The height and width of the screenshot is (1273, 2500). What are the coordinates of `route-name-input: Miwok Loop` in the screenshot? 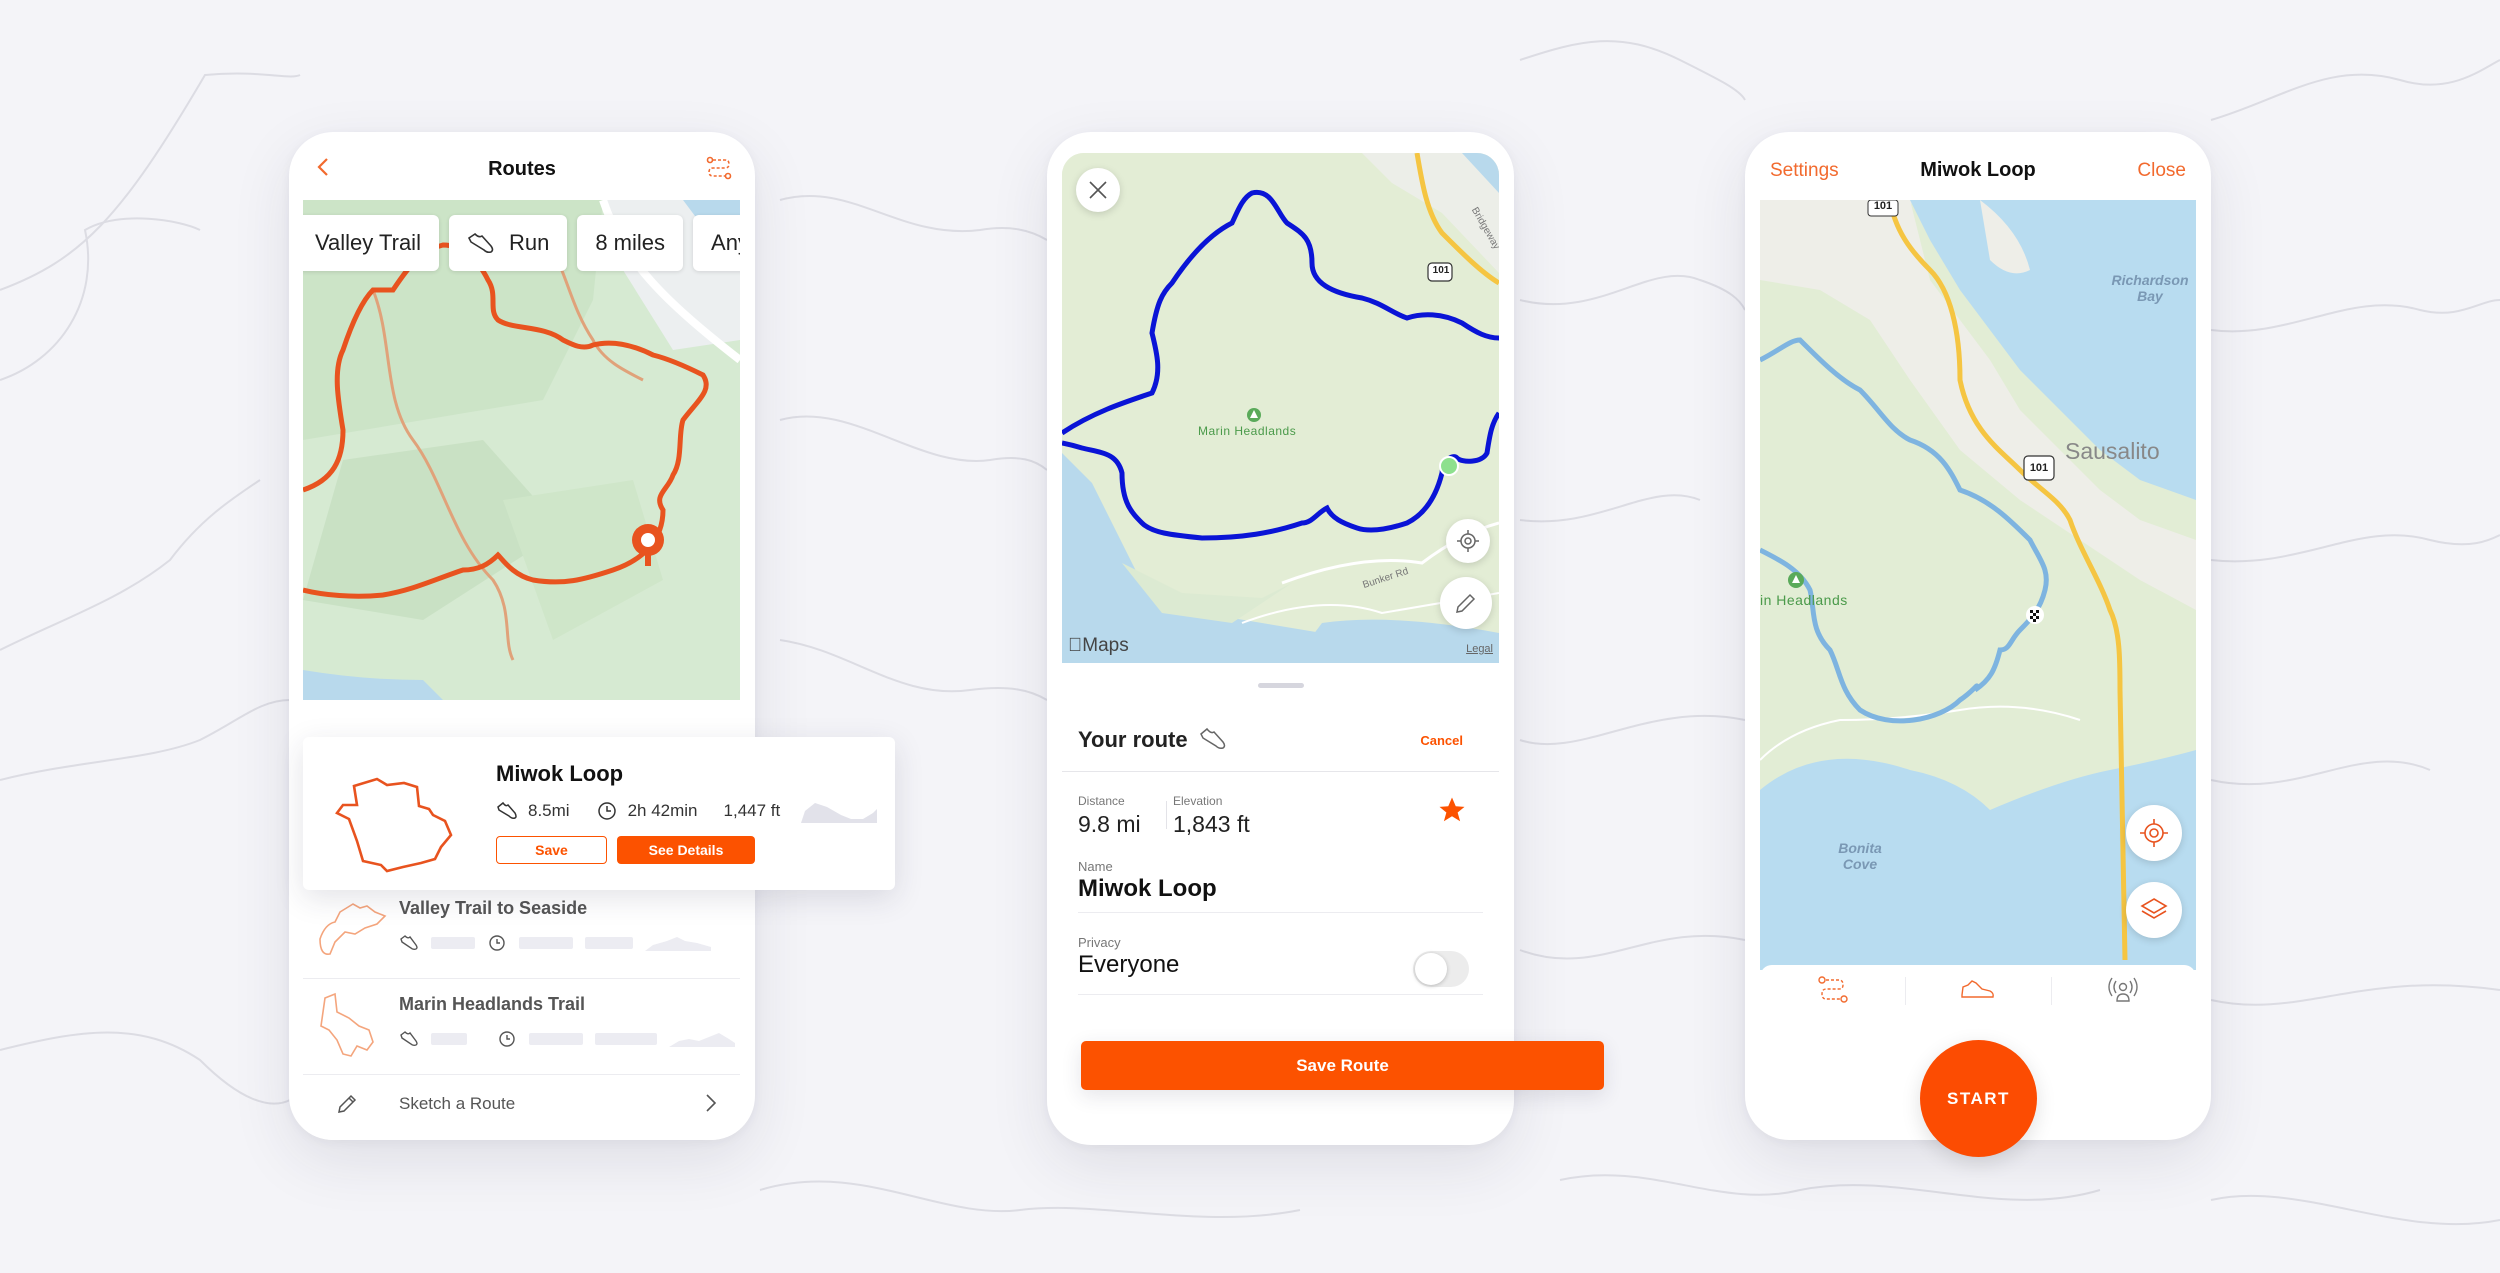 It's located at (1147, 889).